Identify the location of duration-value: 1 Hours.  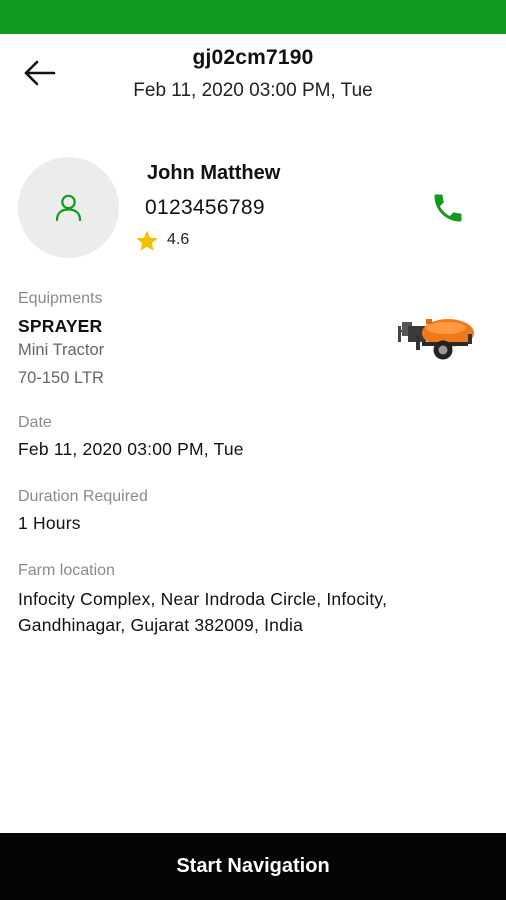
(49, 523).